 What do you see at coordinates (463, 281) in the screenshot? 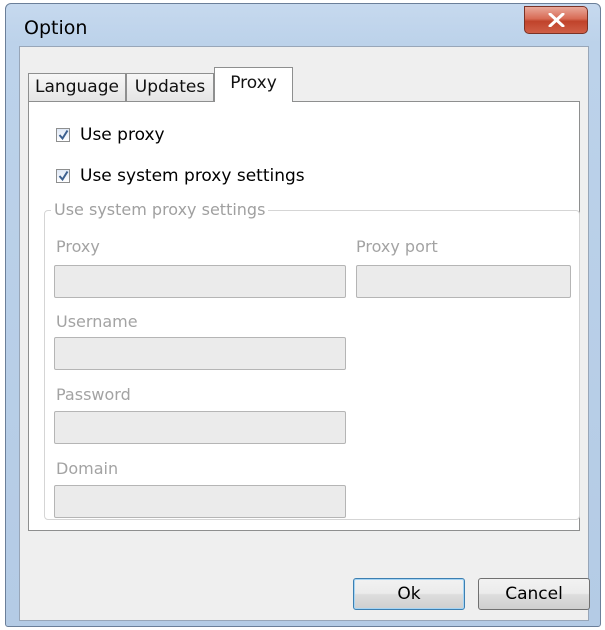
I see `proxy-port-input` at bounding box center [463, 281].